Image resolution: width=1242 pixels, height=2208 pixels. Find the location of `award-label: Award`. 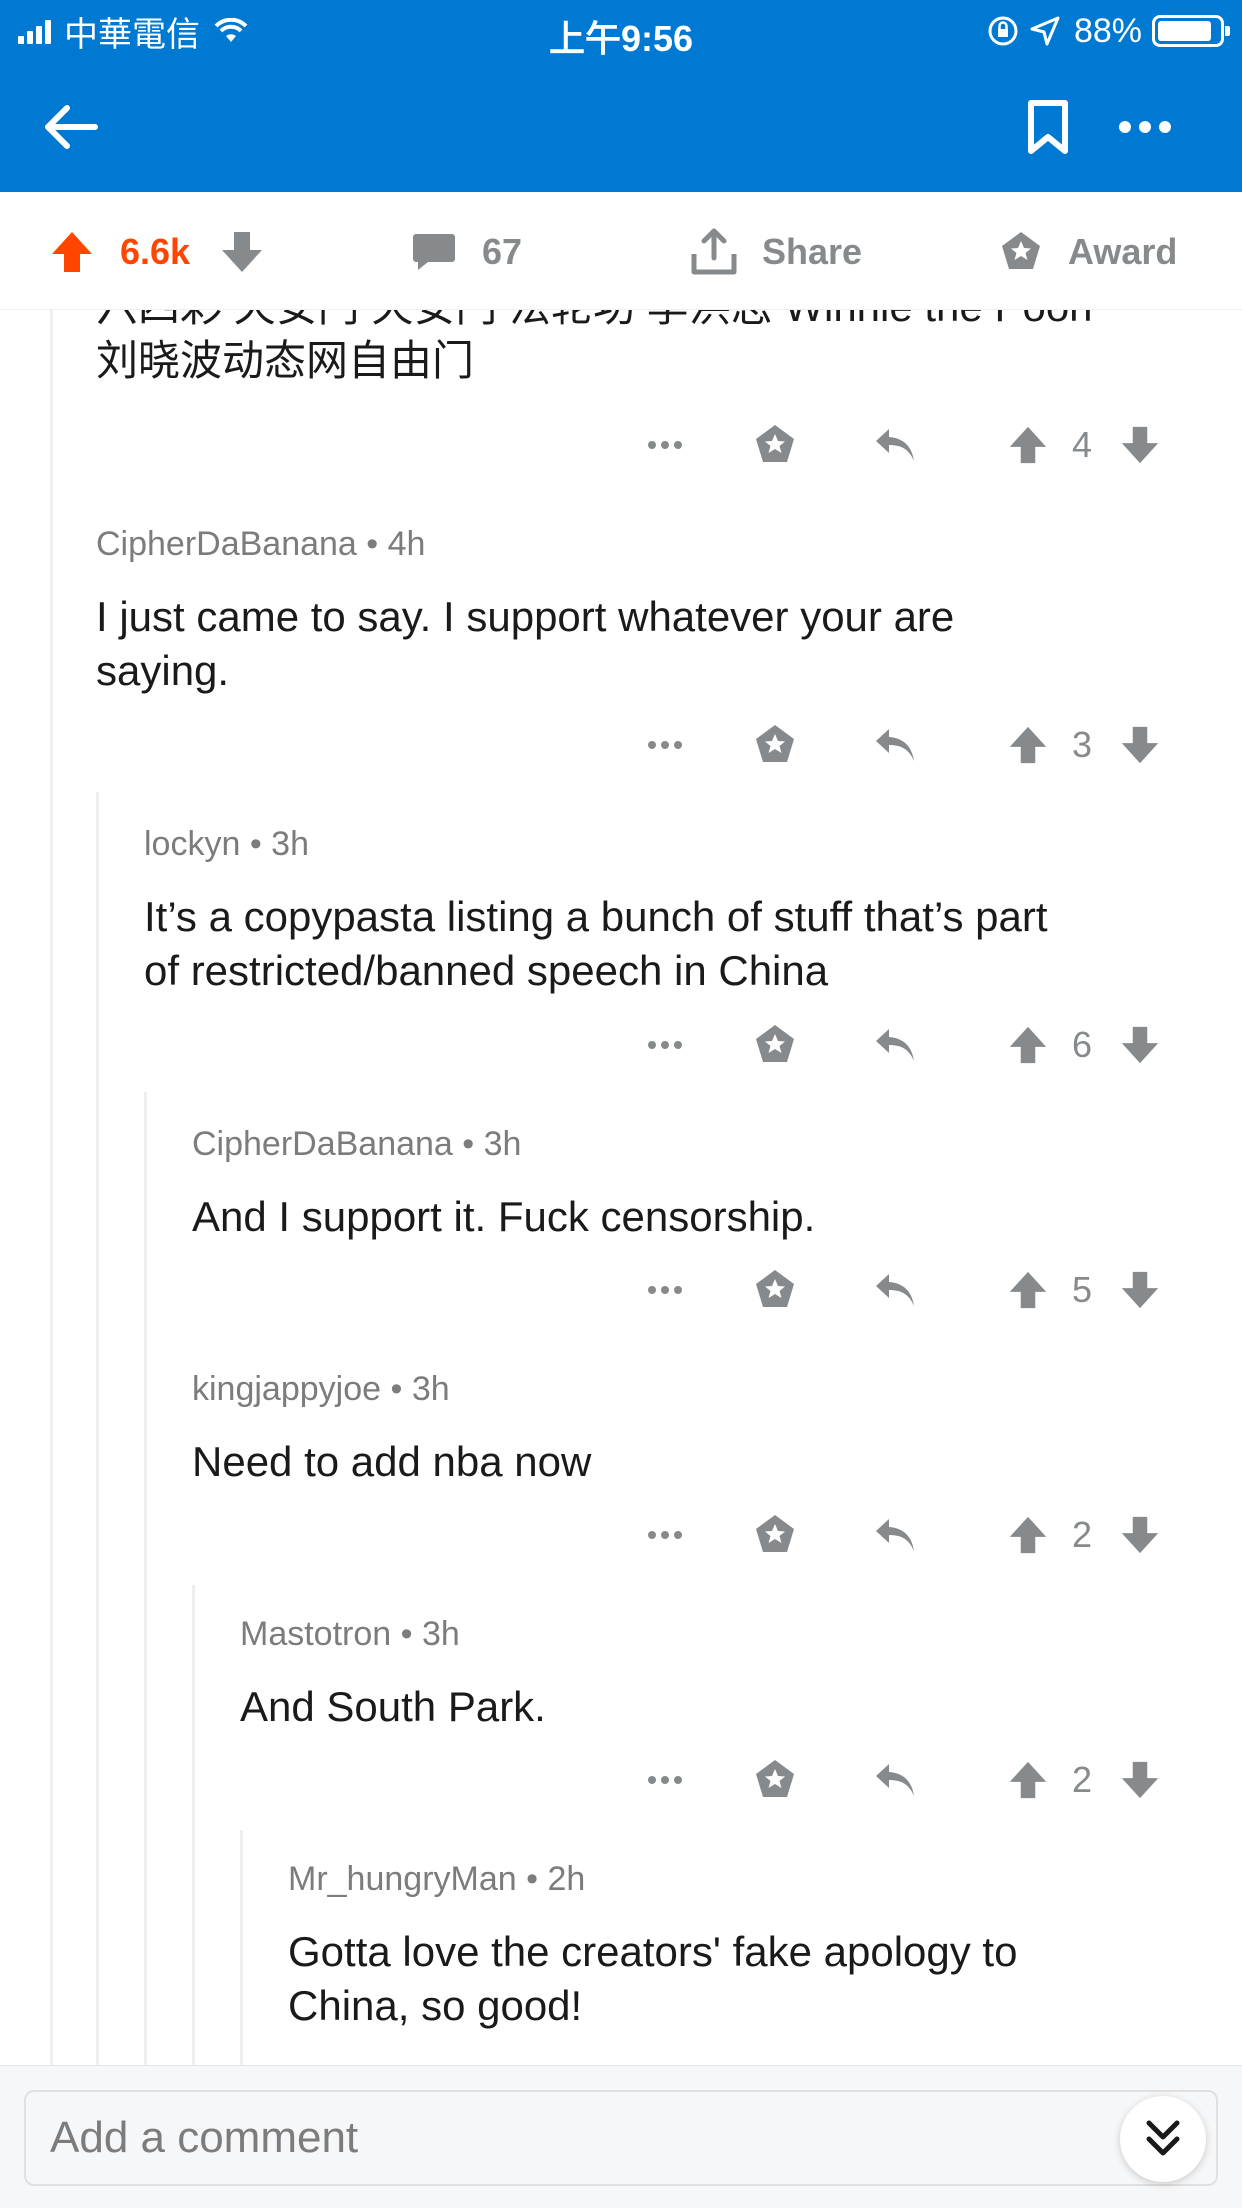

award-label: Award is located at coordinates (1123, 251).